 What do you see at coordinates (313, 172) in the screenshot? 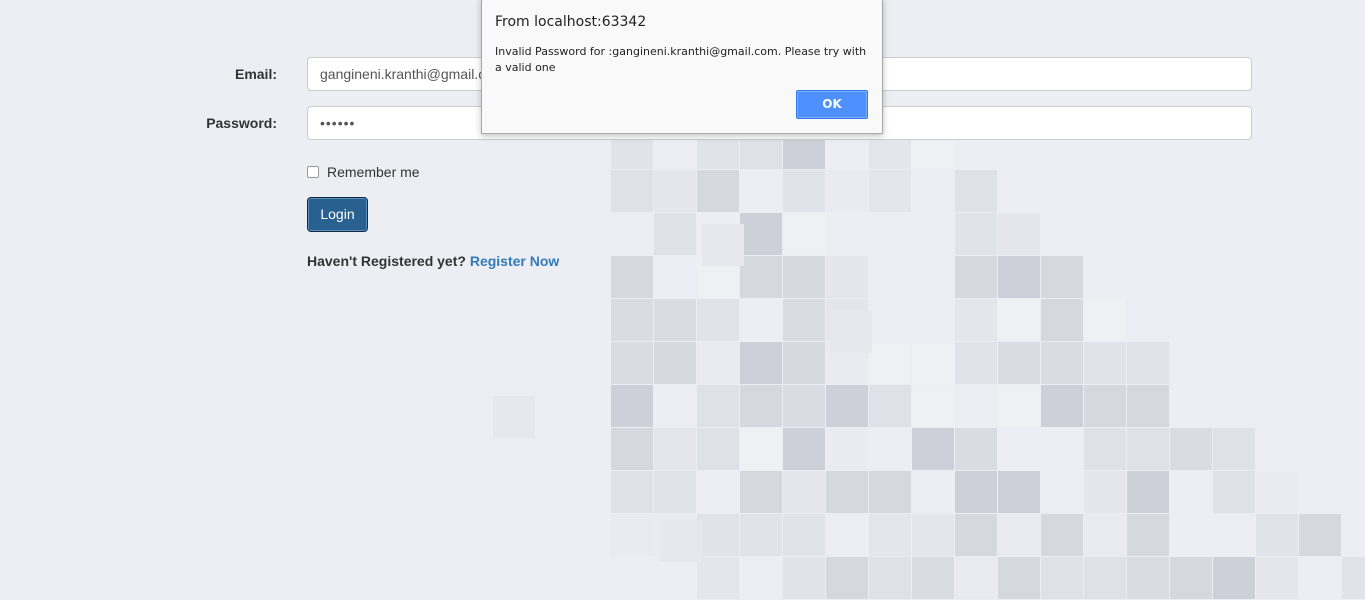
I see `remember-me-checkbox` at bounding box center [313, 172].